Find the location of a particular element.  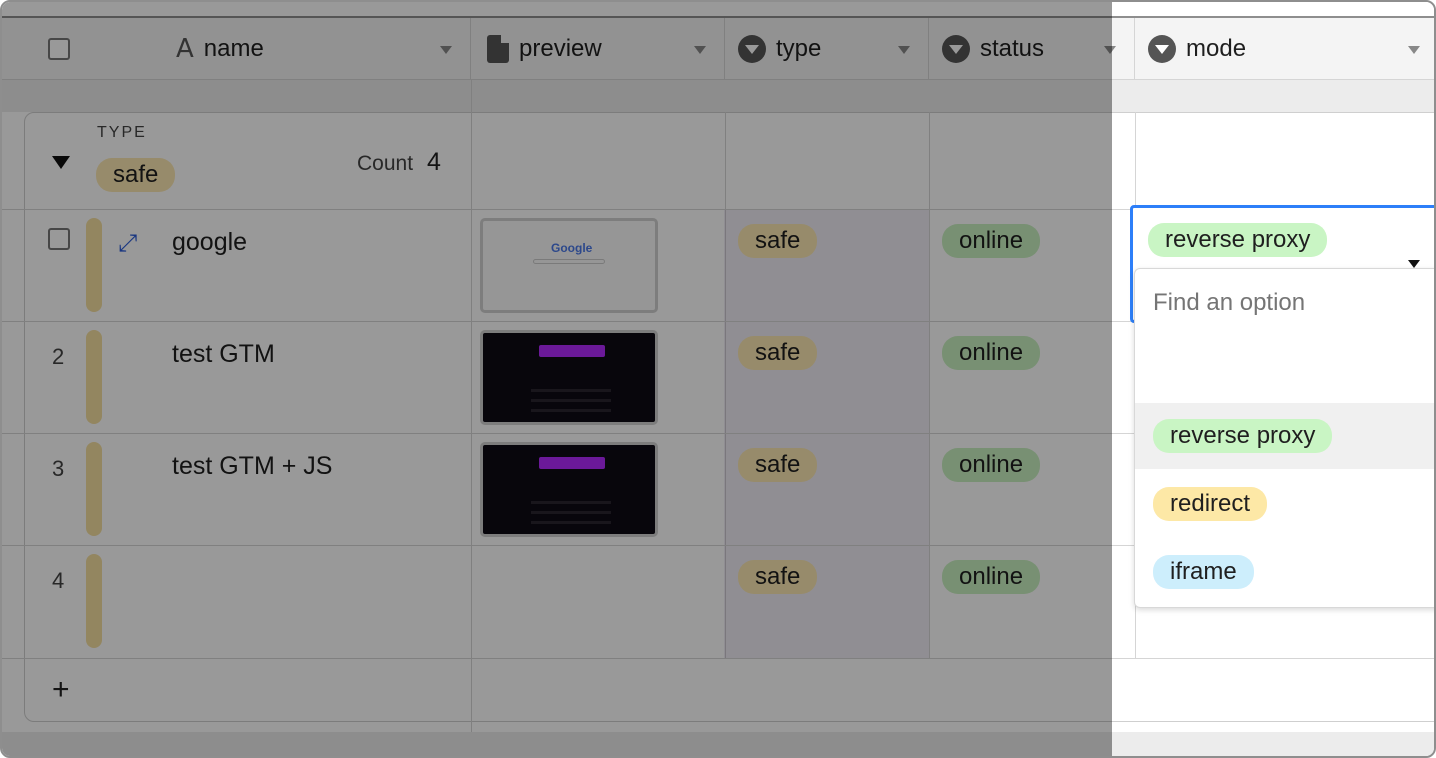

option-redirect: redirect is located at coordinates (1284, 504).